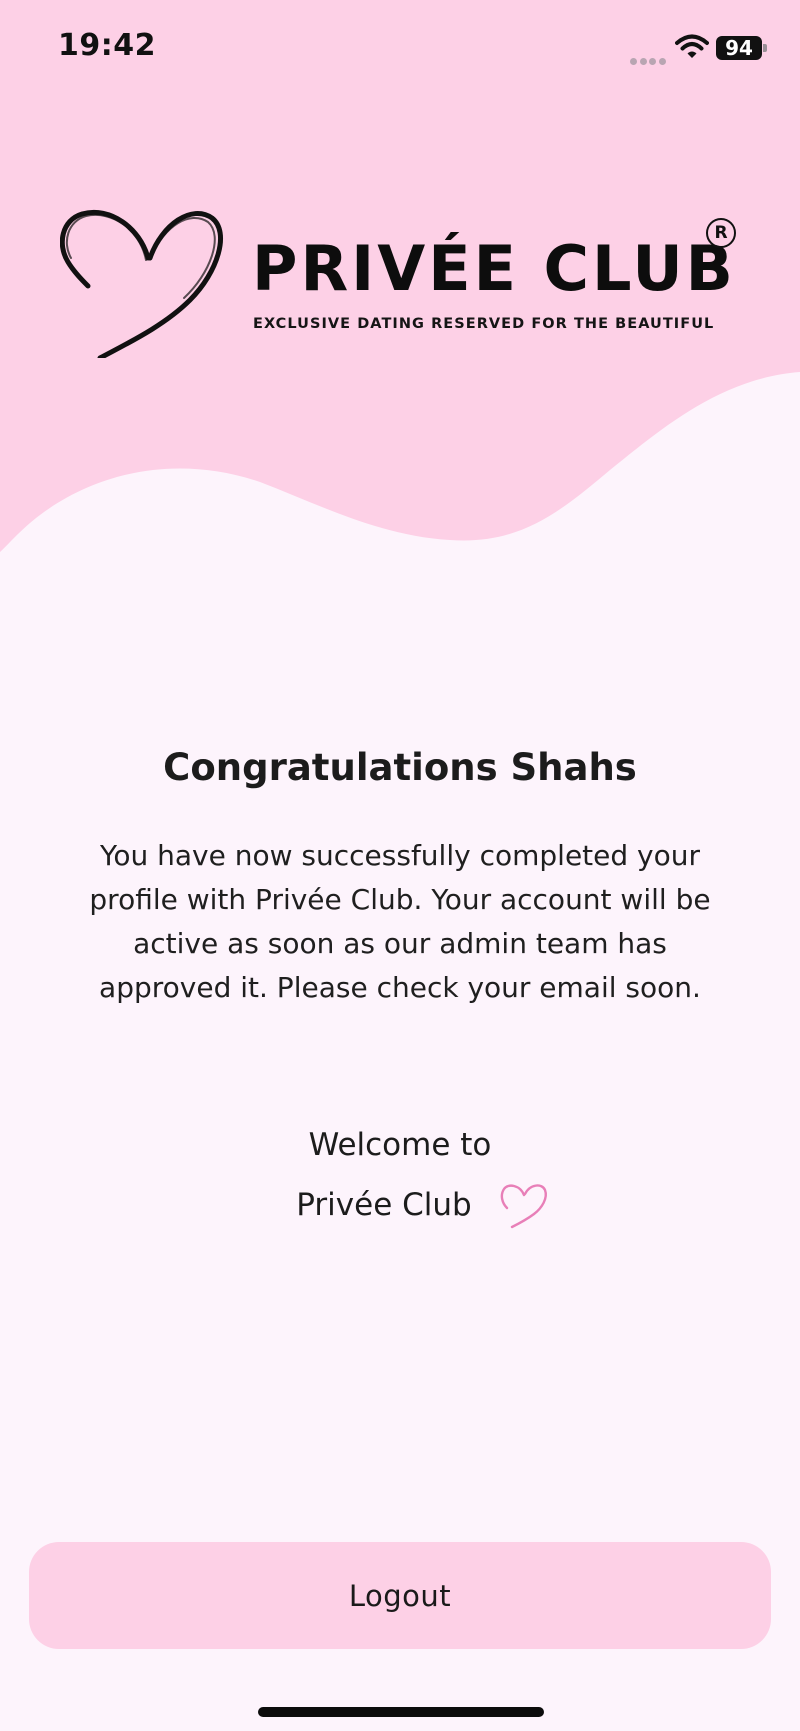 The height and width of the screenshot is (1731, 800). What do you see at coordinates (494, 268) in the screenshot?
I see `brand-name: PRIVÉE CLUB` at bounding box center [494, 268].